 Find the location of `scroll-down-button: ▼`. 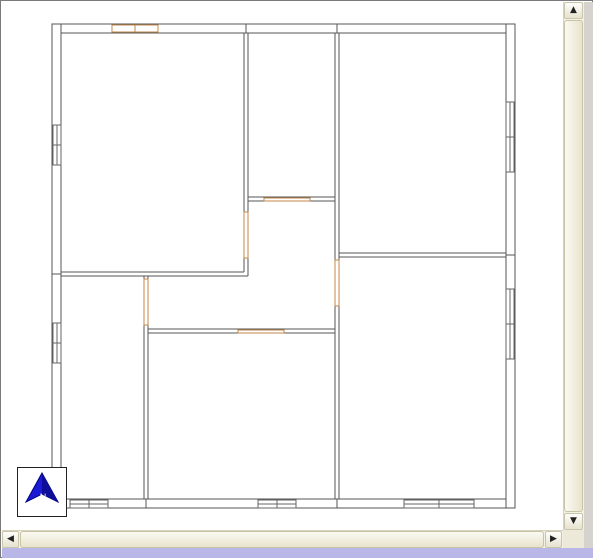

scroll-down-button: ▼ is located at coordinates (573, 521).